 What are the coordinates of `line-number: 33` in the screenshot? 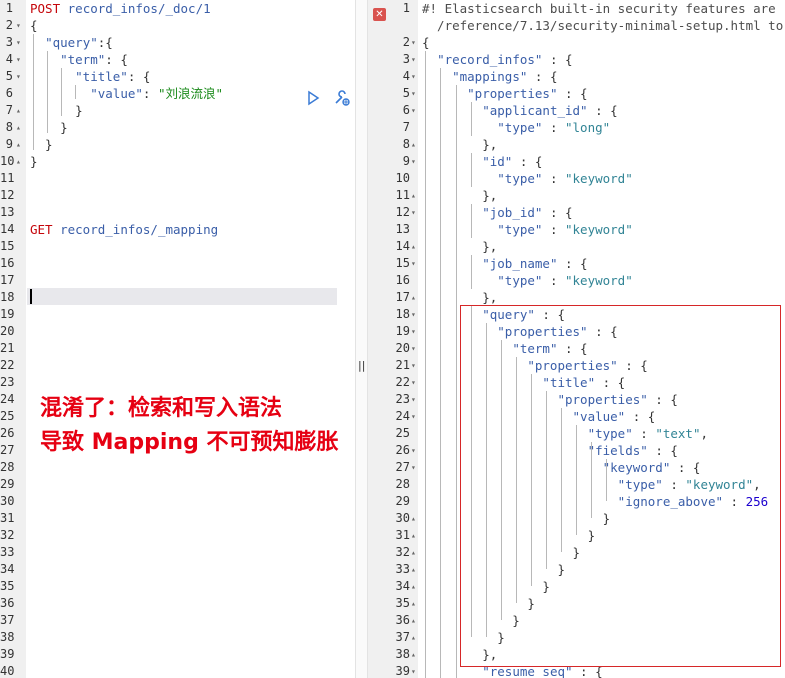 It's located at (7, 552).